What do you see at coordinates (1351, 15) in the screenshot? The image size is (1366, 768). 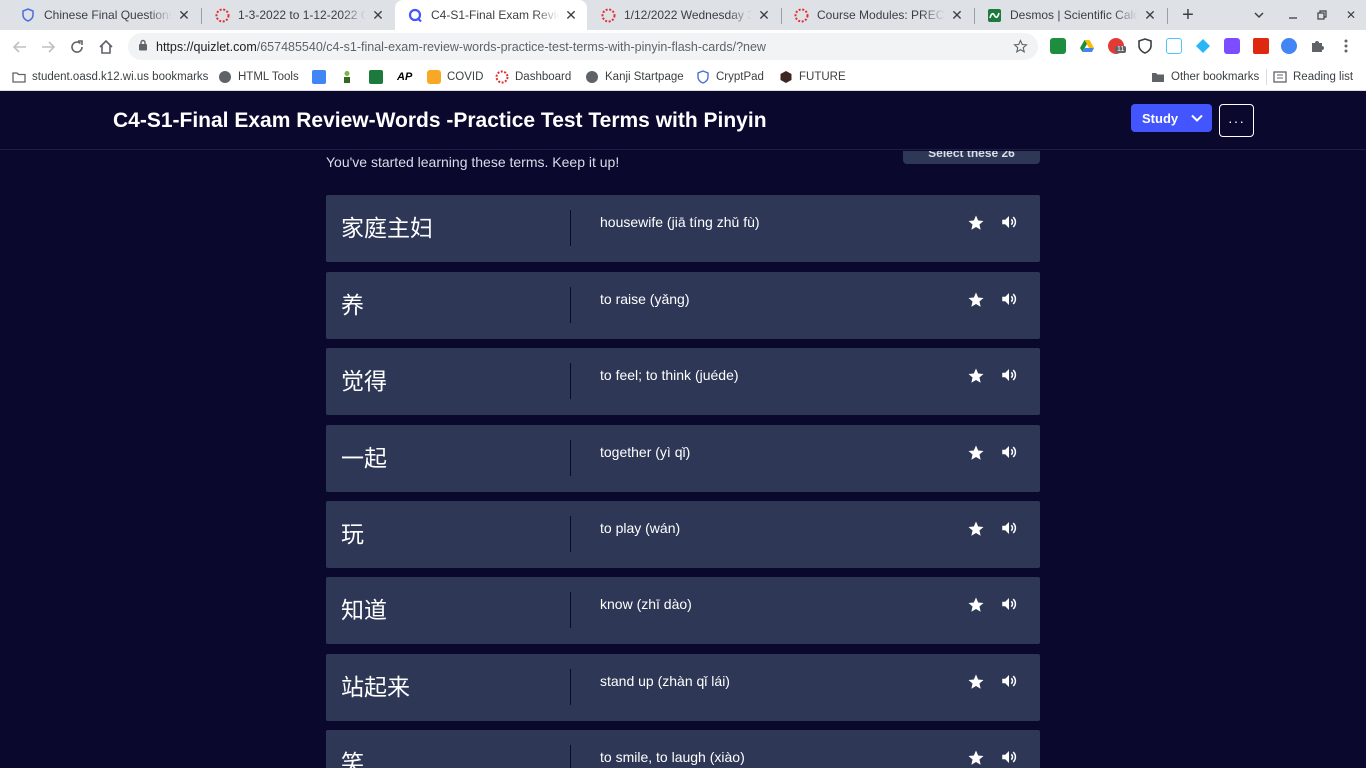 I see `close-window-icon: ✕` at bounding box center [1351, 15].